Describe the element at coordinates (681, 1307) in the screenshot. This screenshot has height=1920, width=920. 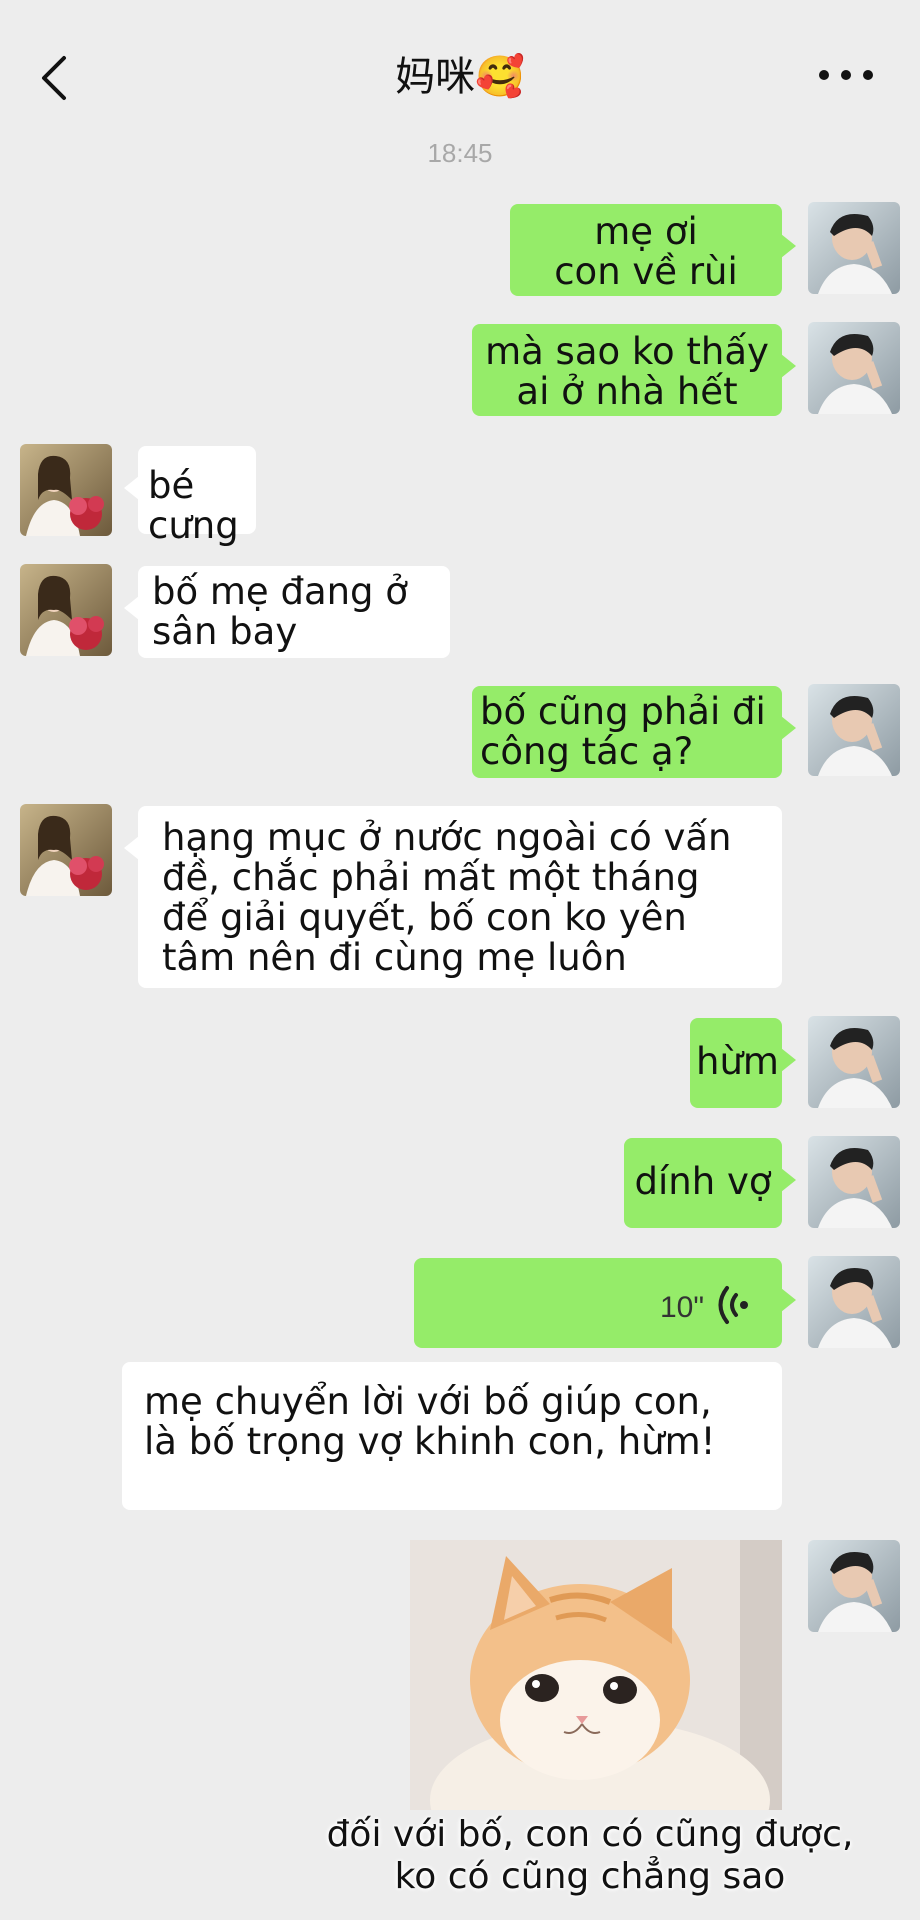
I see `voice-duration: 10"` at that location.